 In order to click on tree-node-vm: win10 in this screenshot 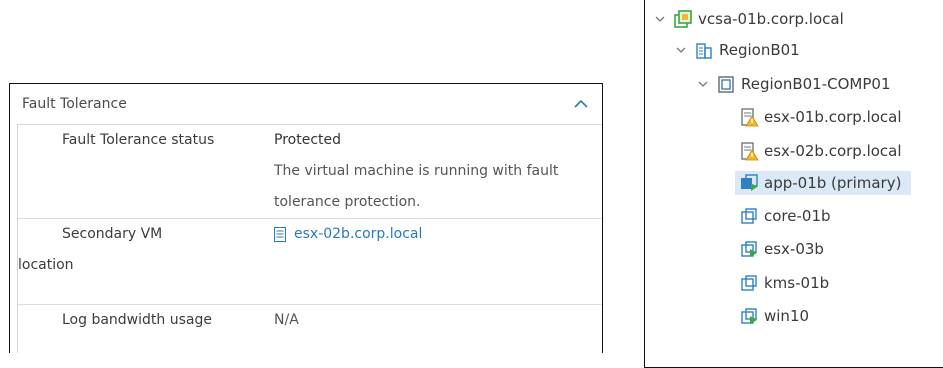, I will do `click(774, 316)`.